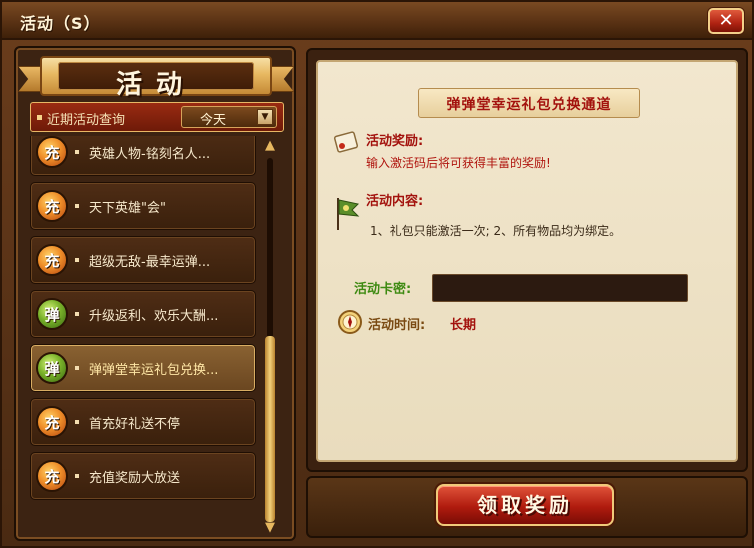 The width and height of the screenshot is (754, 548). I want to click on reward-label: 活动奖励:, so click(395, 141).